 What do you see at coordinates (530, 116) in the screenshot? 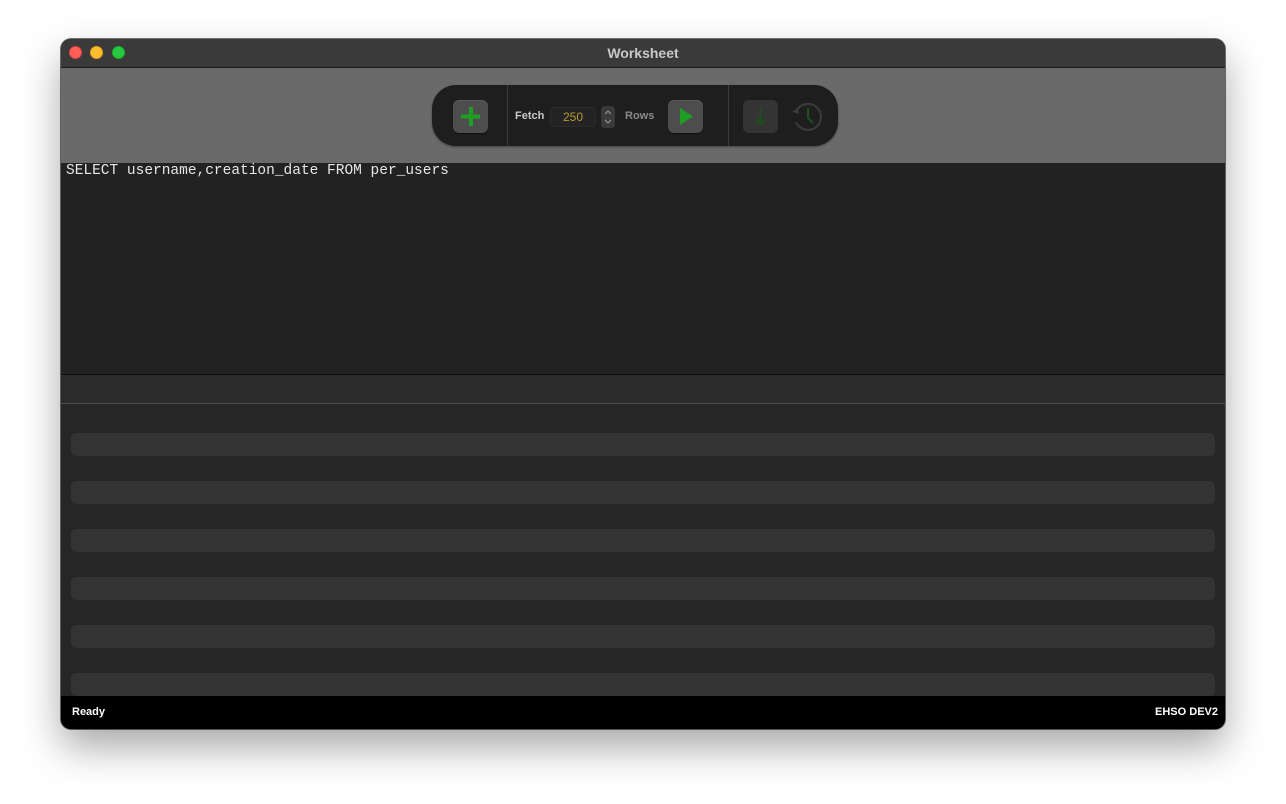
I see `fetch-label: Fetch` at bounding box center [530, 116].